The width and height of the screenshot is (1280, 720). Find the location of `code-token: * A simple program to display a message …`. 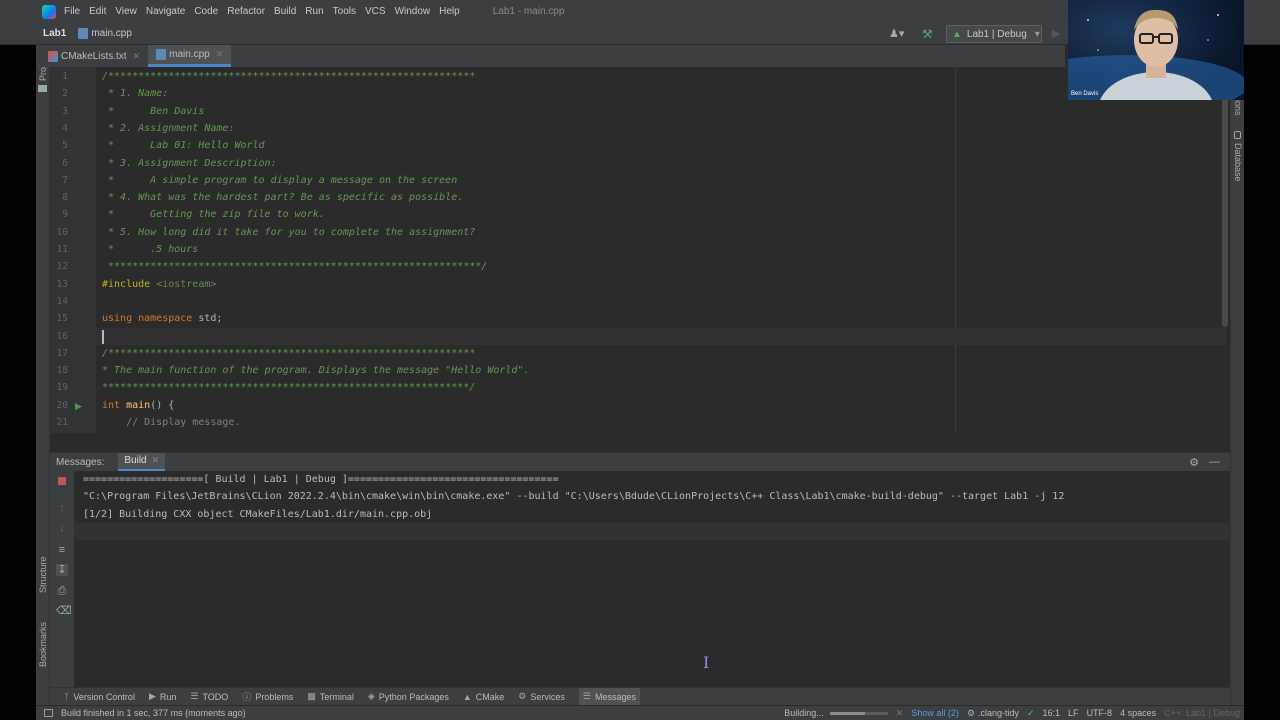

code-token: * A simple program to display a message … is located at coordinates (280, 180).